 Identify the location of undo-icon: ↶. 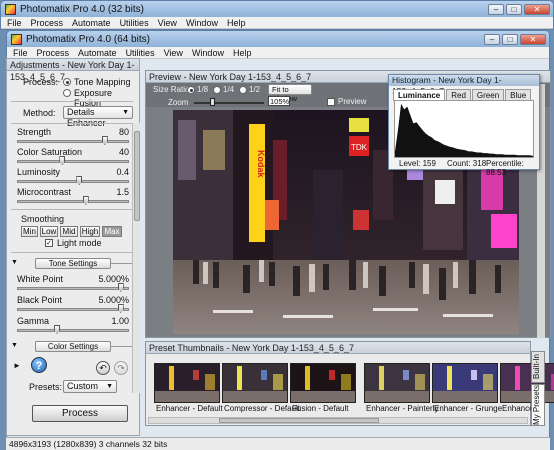
(103, 368).